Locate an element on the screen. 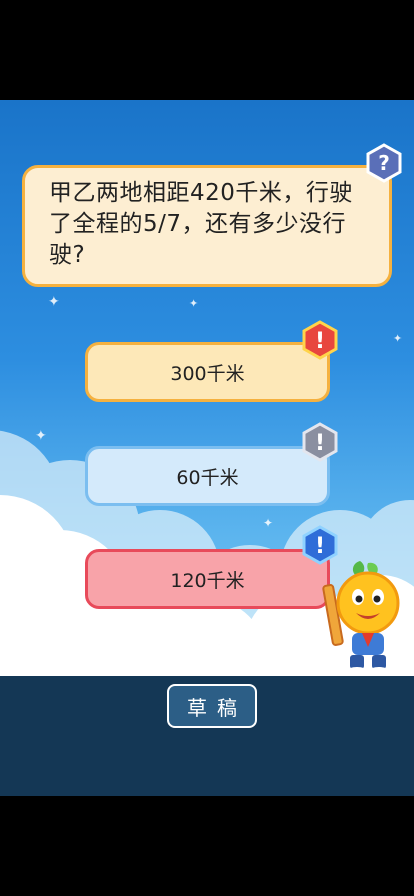  answer-option-1: 300千米 is located at coordinates (207, 372).